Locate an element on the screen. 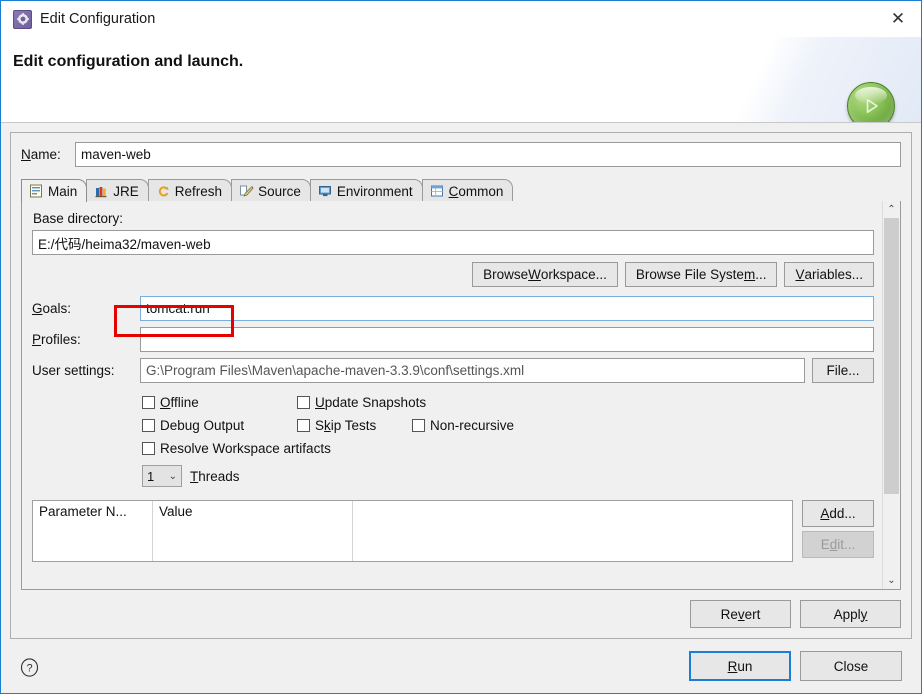 The image size is (922, 694). threads-label: Threads is located at coordinates (215, 476).